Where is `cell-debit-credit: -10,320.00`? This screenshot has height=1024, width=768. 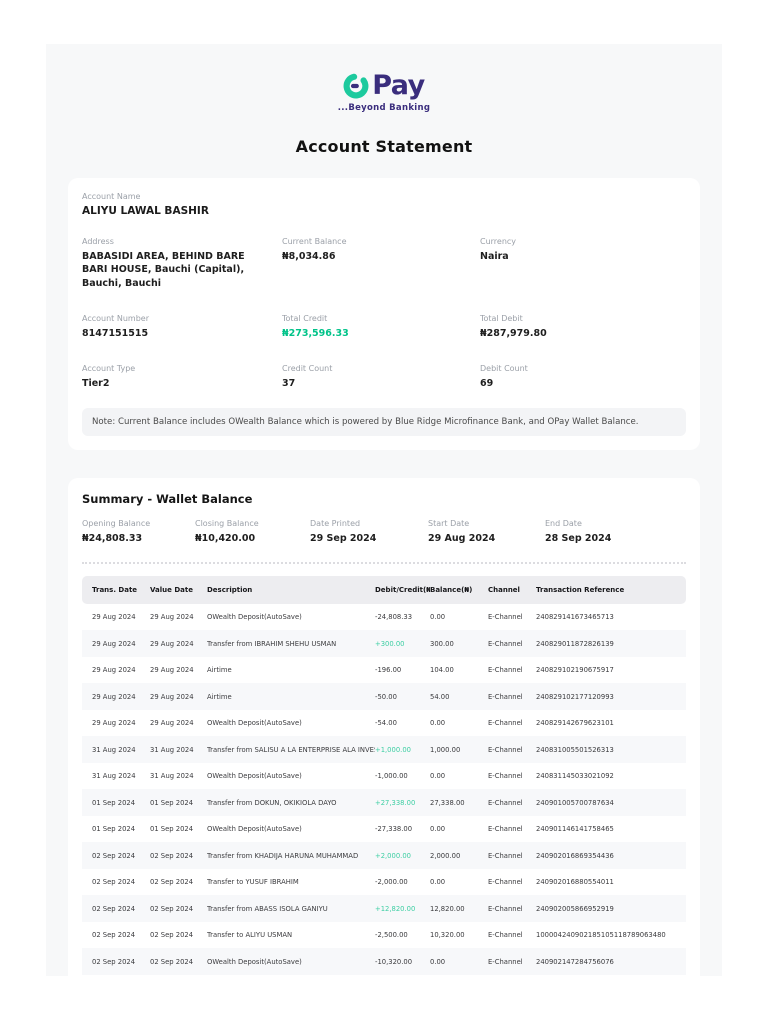 cell-debit-credit: -10,320.00 is located at coordinates (394, 961).